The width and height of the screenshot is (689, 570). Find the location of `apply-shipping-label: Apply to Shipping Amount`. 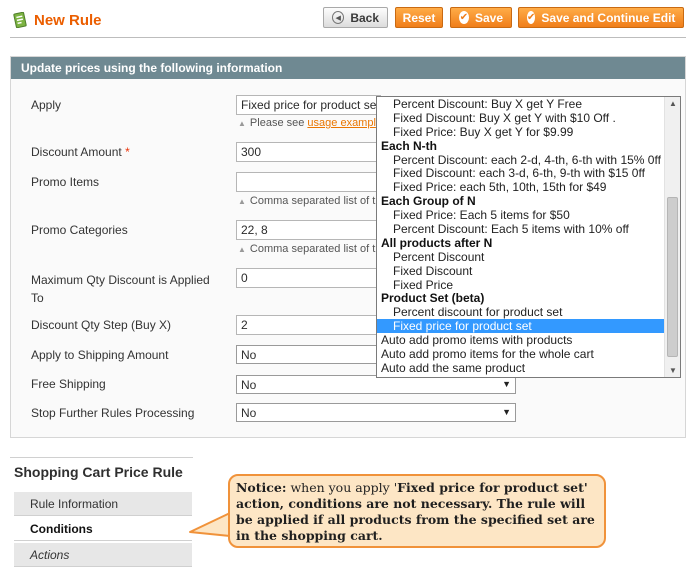

apply-shipping-label: Apply to Shipping Amount is located at coordinates (100, 355).